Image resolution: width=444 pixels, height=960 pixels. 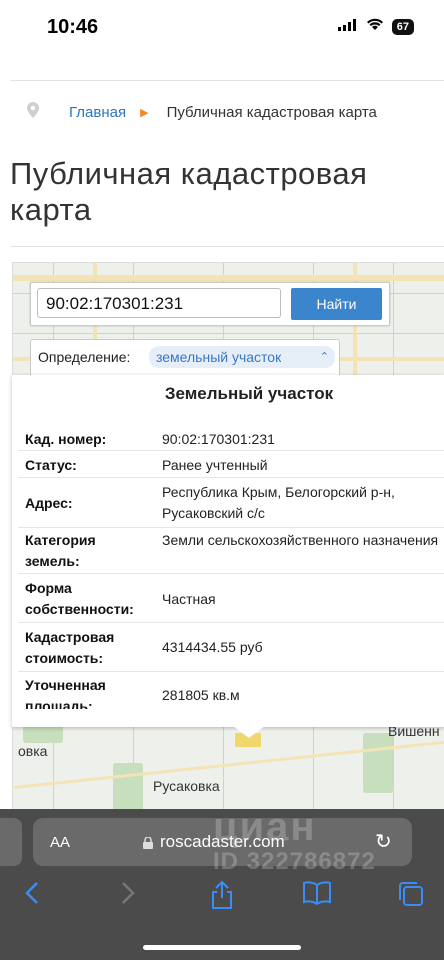 I want to click on definition-label: Определение:, so click(x=84, y=357).